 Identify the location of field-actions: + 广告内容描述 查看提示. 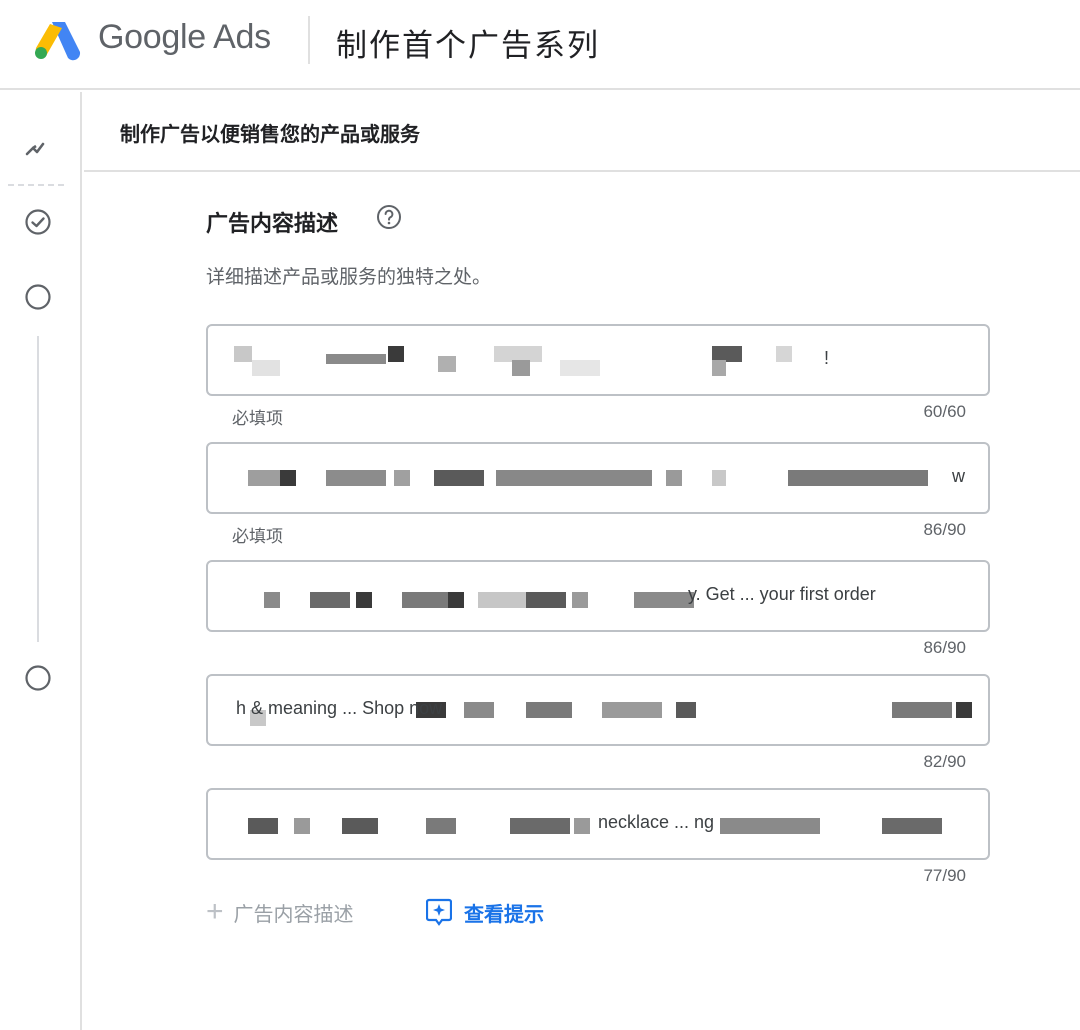
(598, 914).